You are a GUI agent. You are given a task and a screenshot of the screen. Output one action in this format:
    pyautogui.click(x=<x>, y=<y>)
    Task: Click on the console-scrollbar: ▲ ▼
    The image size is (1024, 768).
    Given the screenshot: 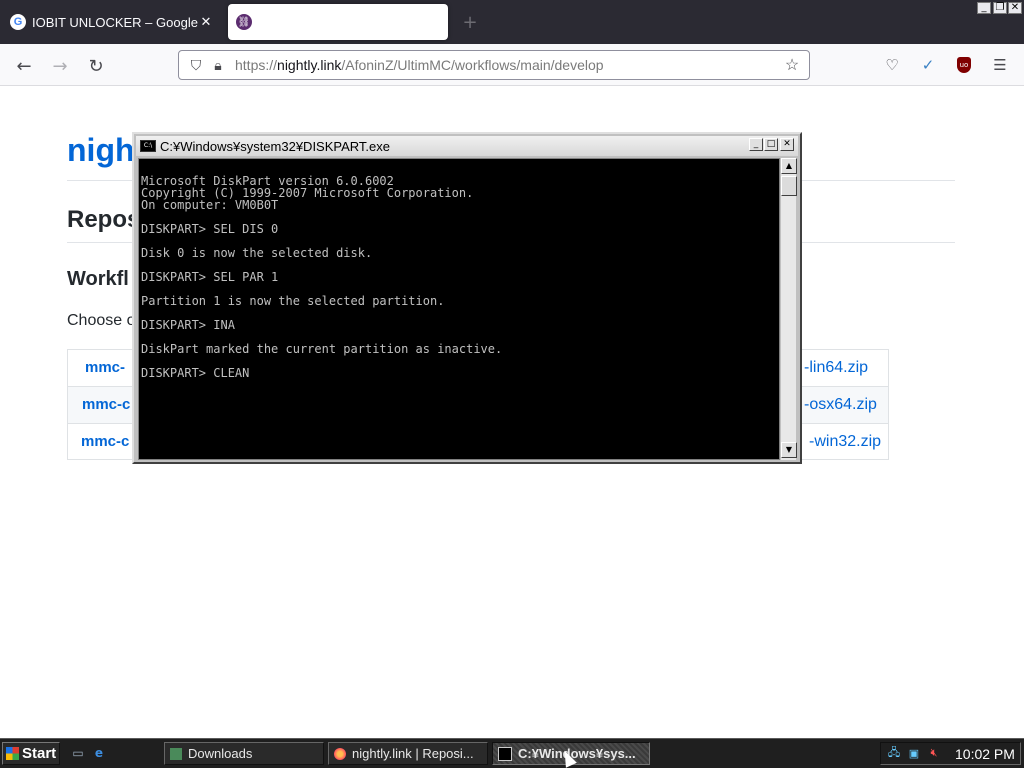 What is the action you would take?
    pyautogui.click(x=788, y=309)
    